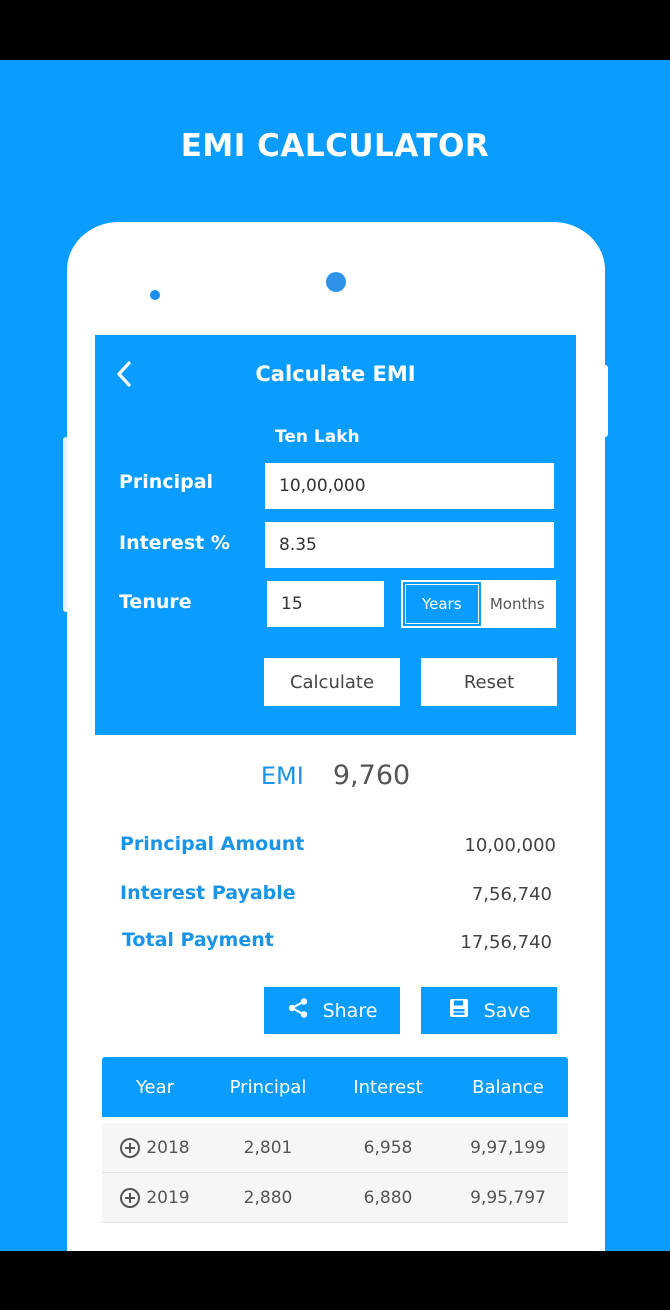  I want to click on principal-amount-label: Principal Amount, so click(212, 844).